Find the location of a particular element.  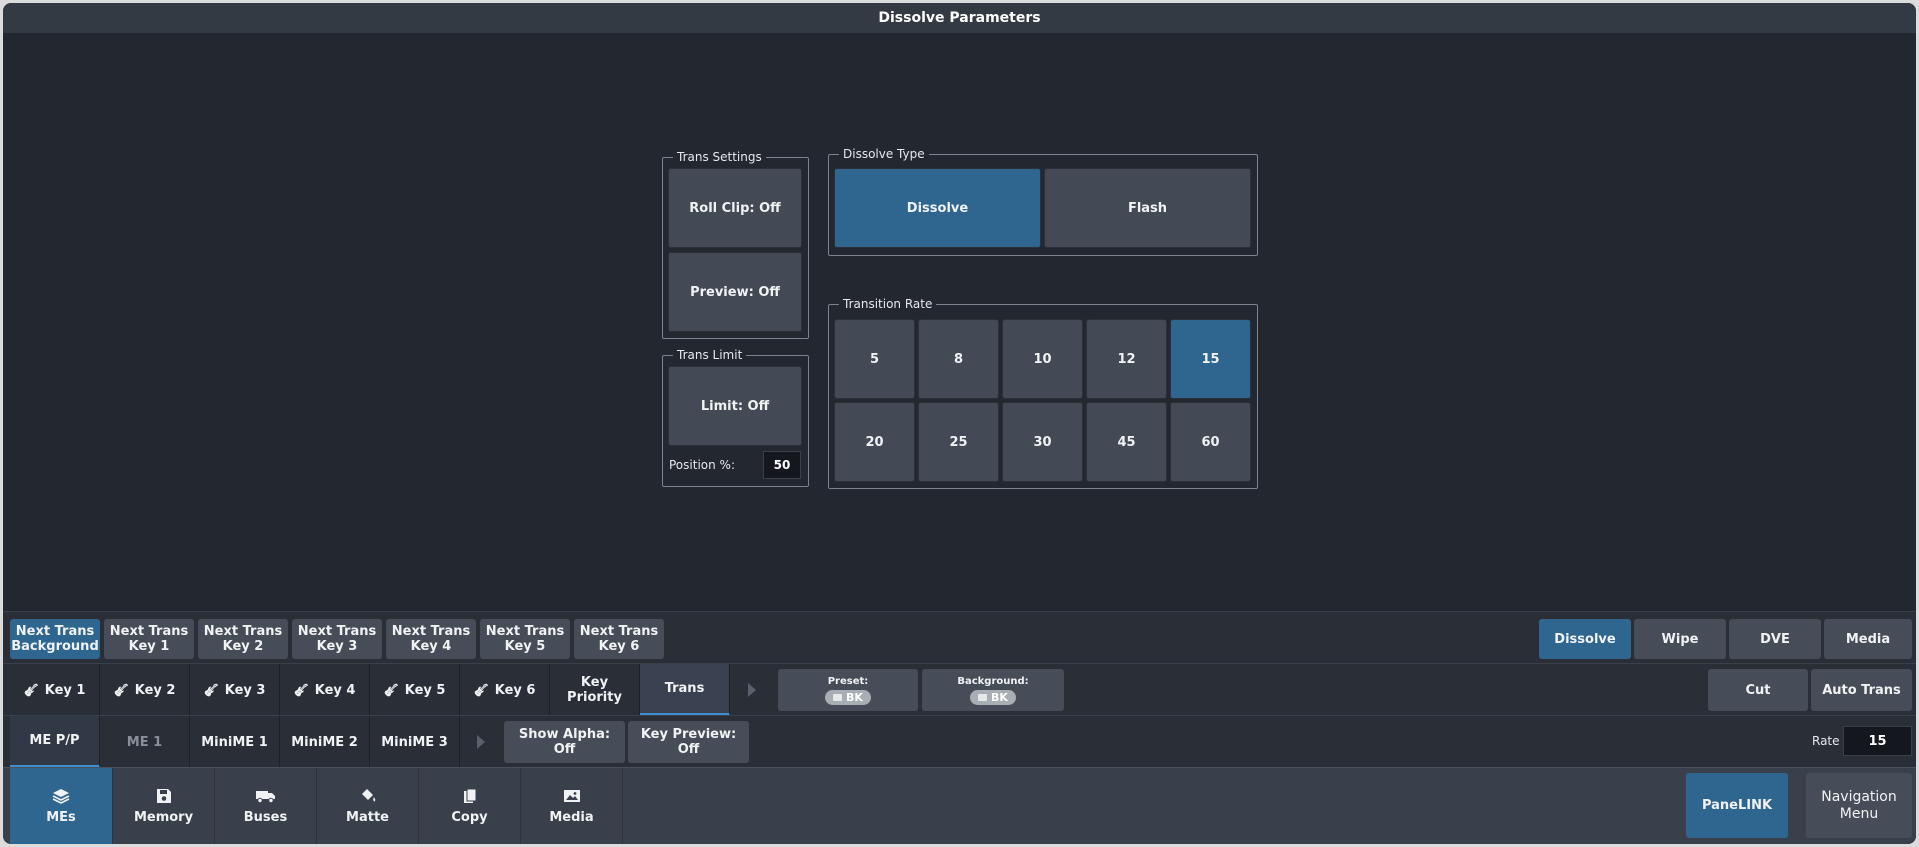

show-alpha-button: Show Alpha: Off is located at coordinates (564, 742).